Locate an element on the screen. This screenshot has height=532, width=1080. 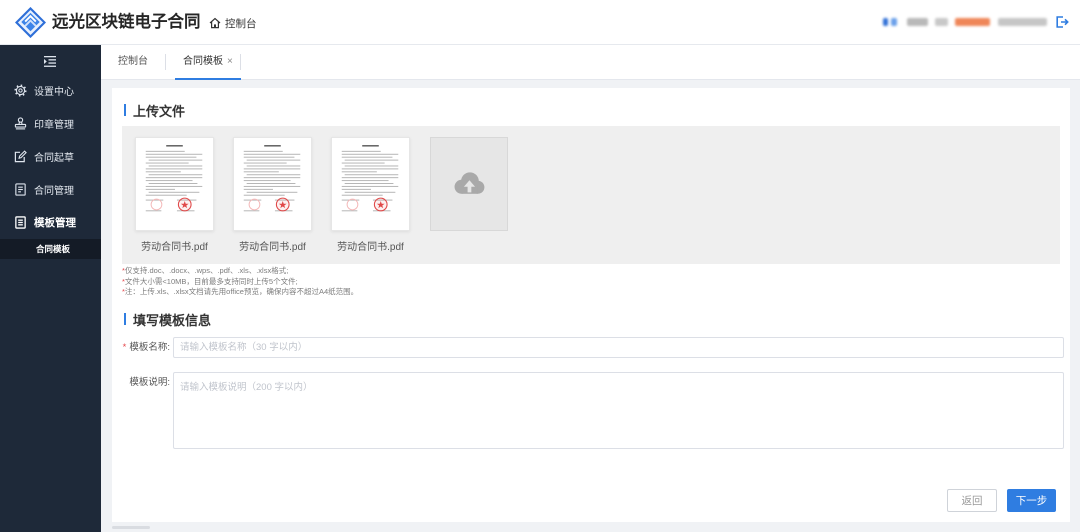
template-name-label: * 模板名称: is located at coordinates (141, 347).